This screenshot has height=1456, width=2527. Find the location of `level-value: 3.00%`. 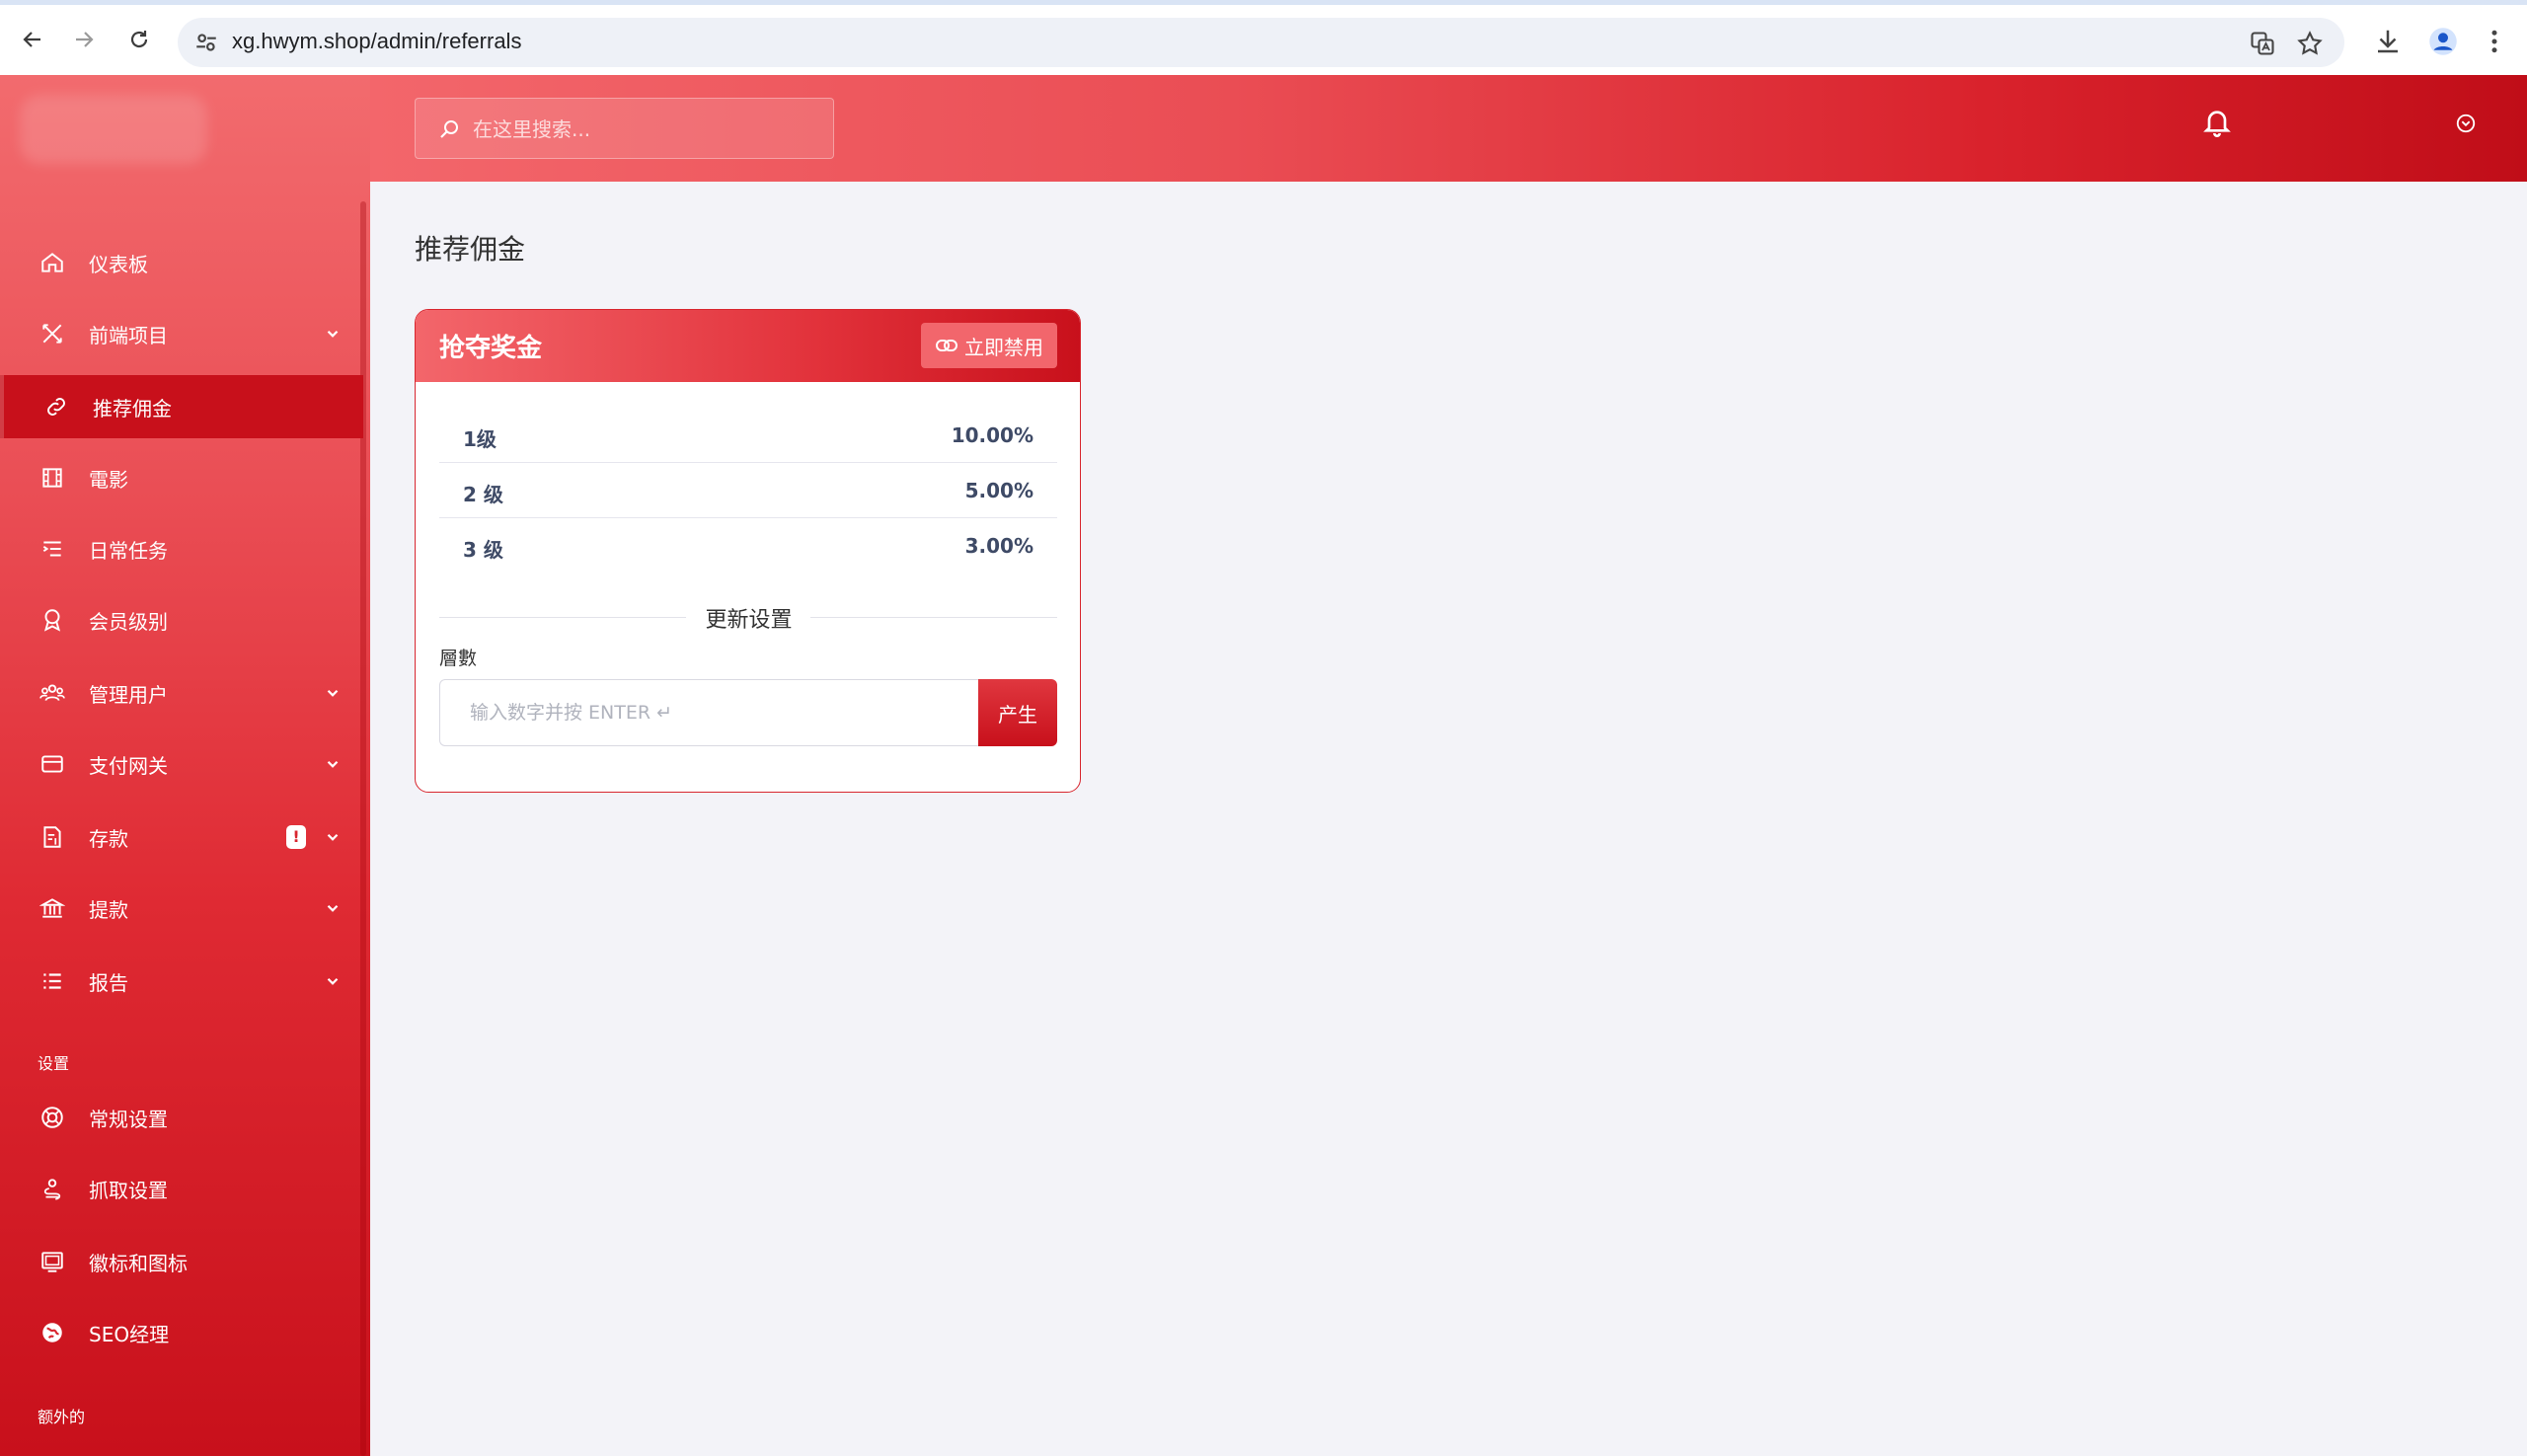

level-value: 3.00% is located at coordinates (999, 546).